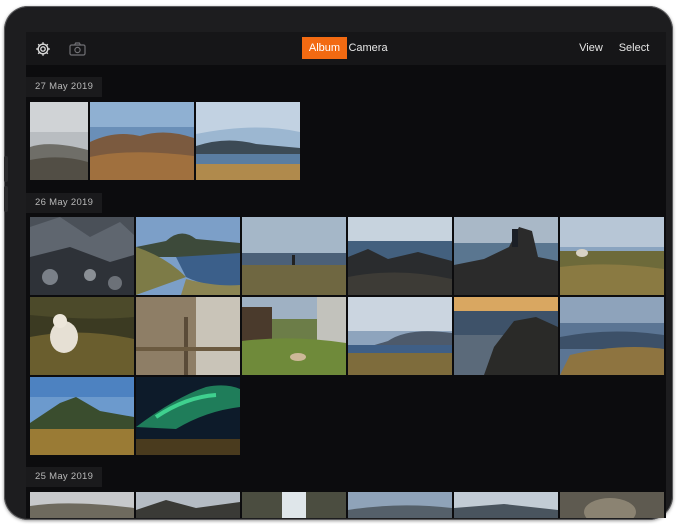 This screenshot has height=524, width=677. Describe the element at coordinates (64, 87) in the screenshot. I see `section-date-header: 27 May 2019` at that location.